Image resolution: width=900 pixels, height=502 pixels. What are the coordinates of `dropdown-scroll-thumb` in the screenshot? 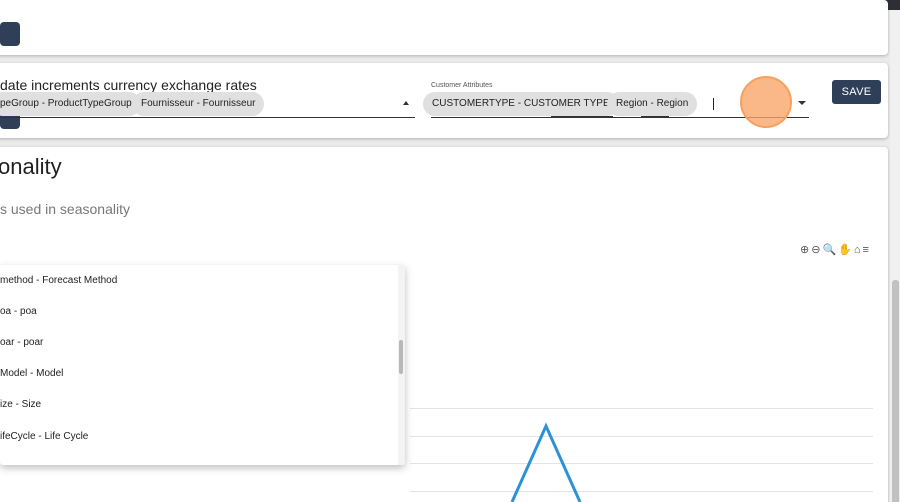 It's located at (401, 357).